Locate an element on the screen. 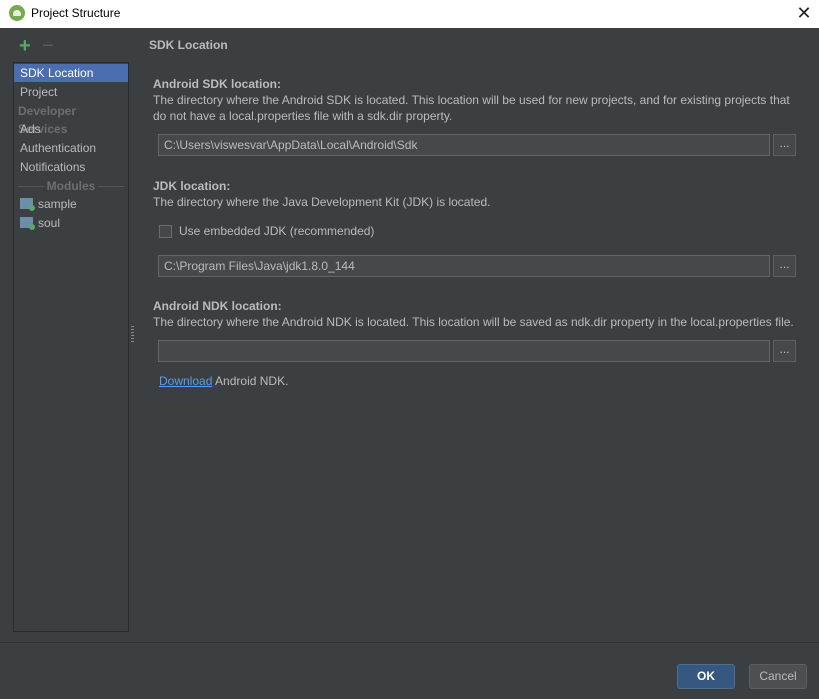  sidebar-group-modules: Modules is located at coordinates (71, 186).